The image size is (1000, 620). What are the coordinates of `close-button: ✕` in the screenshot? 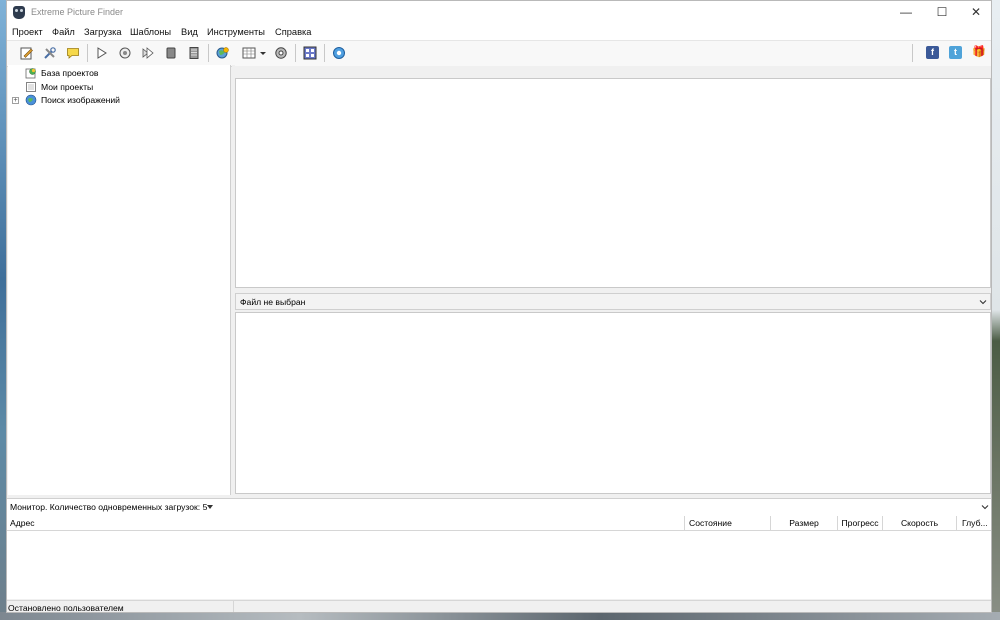 It's located at (975, 13).